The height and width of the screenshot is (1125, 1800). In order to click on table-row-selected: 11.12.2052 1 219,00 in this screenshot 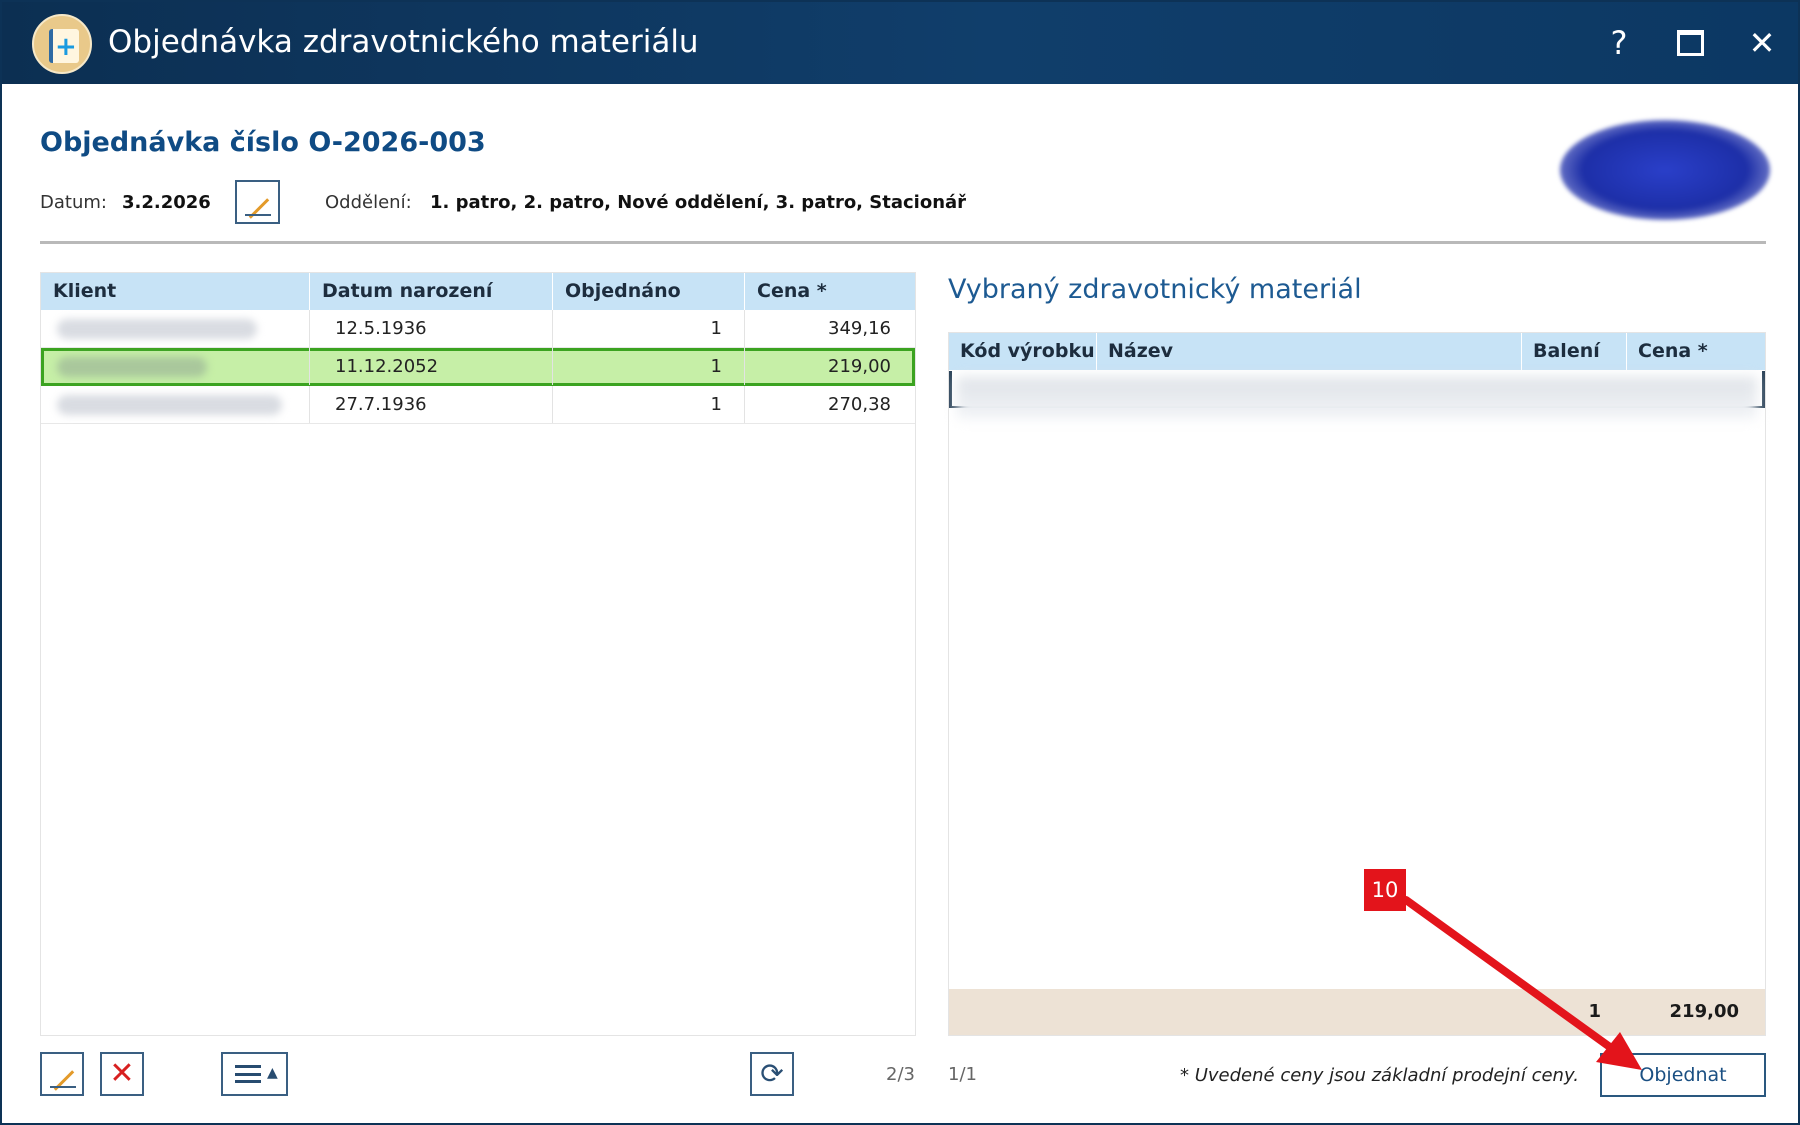, I will do `click(478, 367)`.